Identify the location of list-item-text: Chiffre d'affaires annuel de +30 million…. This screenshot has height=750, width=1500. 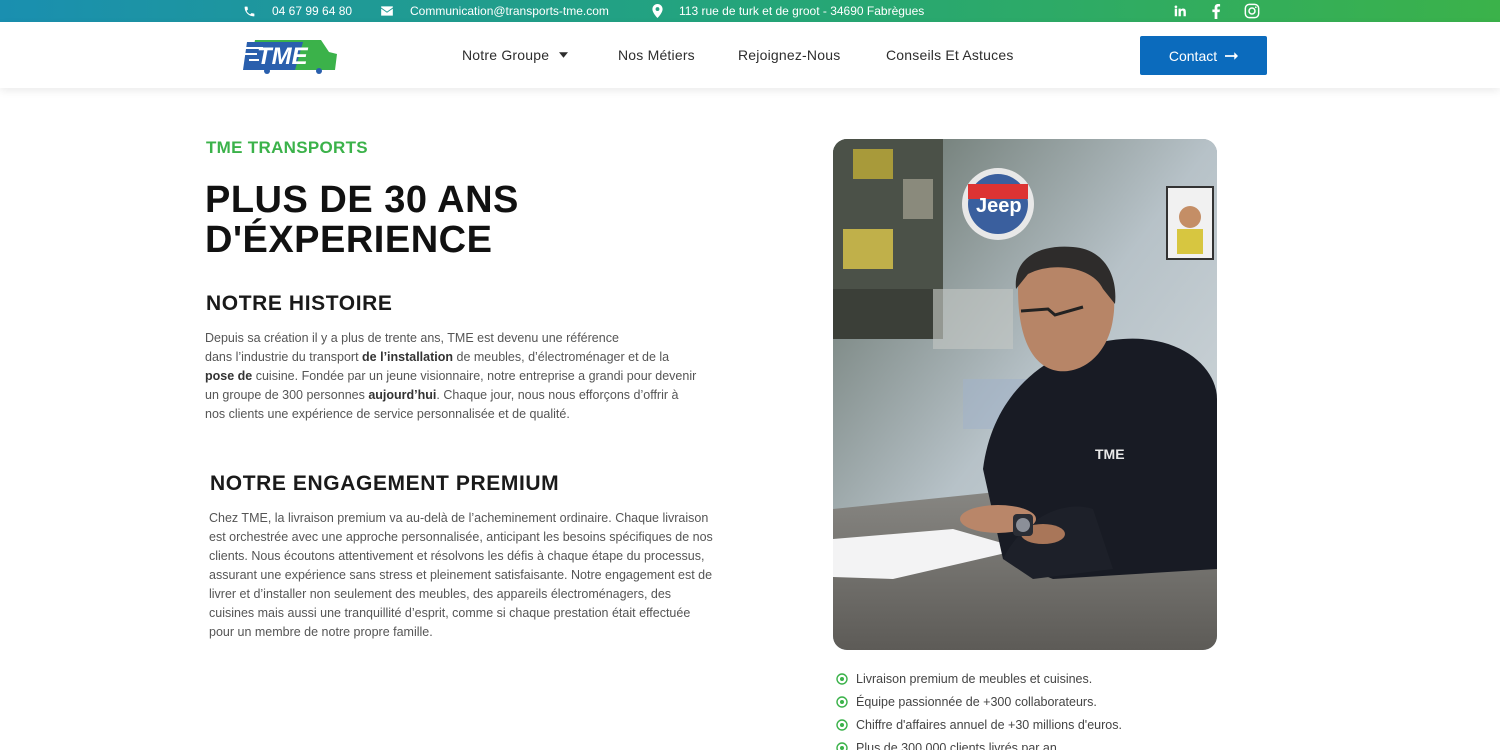
(989, 724).